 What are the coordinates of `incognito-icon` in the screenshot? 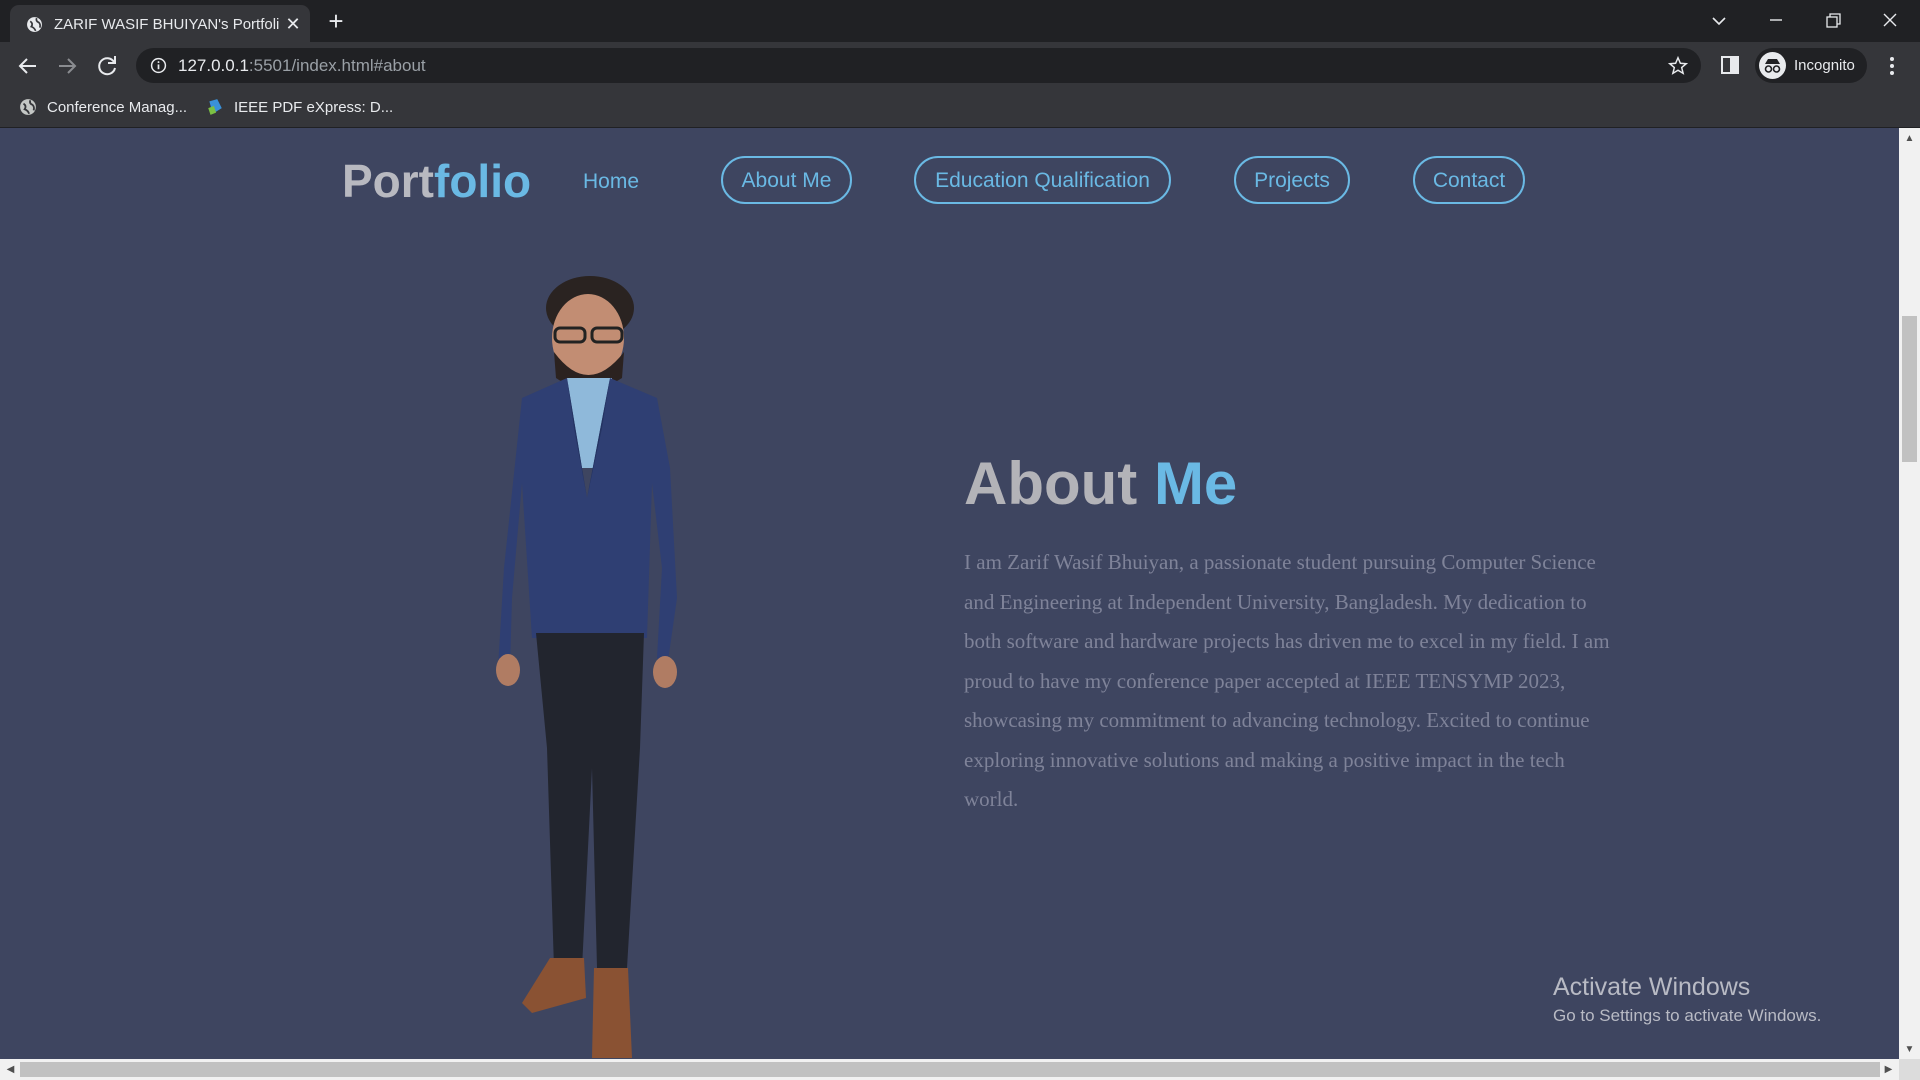 It's located at (1772, 65).